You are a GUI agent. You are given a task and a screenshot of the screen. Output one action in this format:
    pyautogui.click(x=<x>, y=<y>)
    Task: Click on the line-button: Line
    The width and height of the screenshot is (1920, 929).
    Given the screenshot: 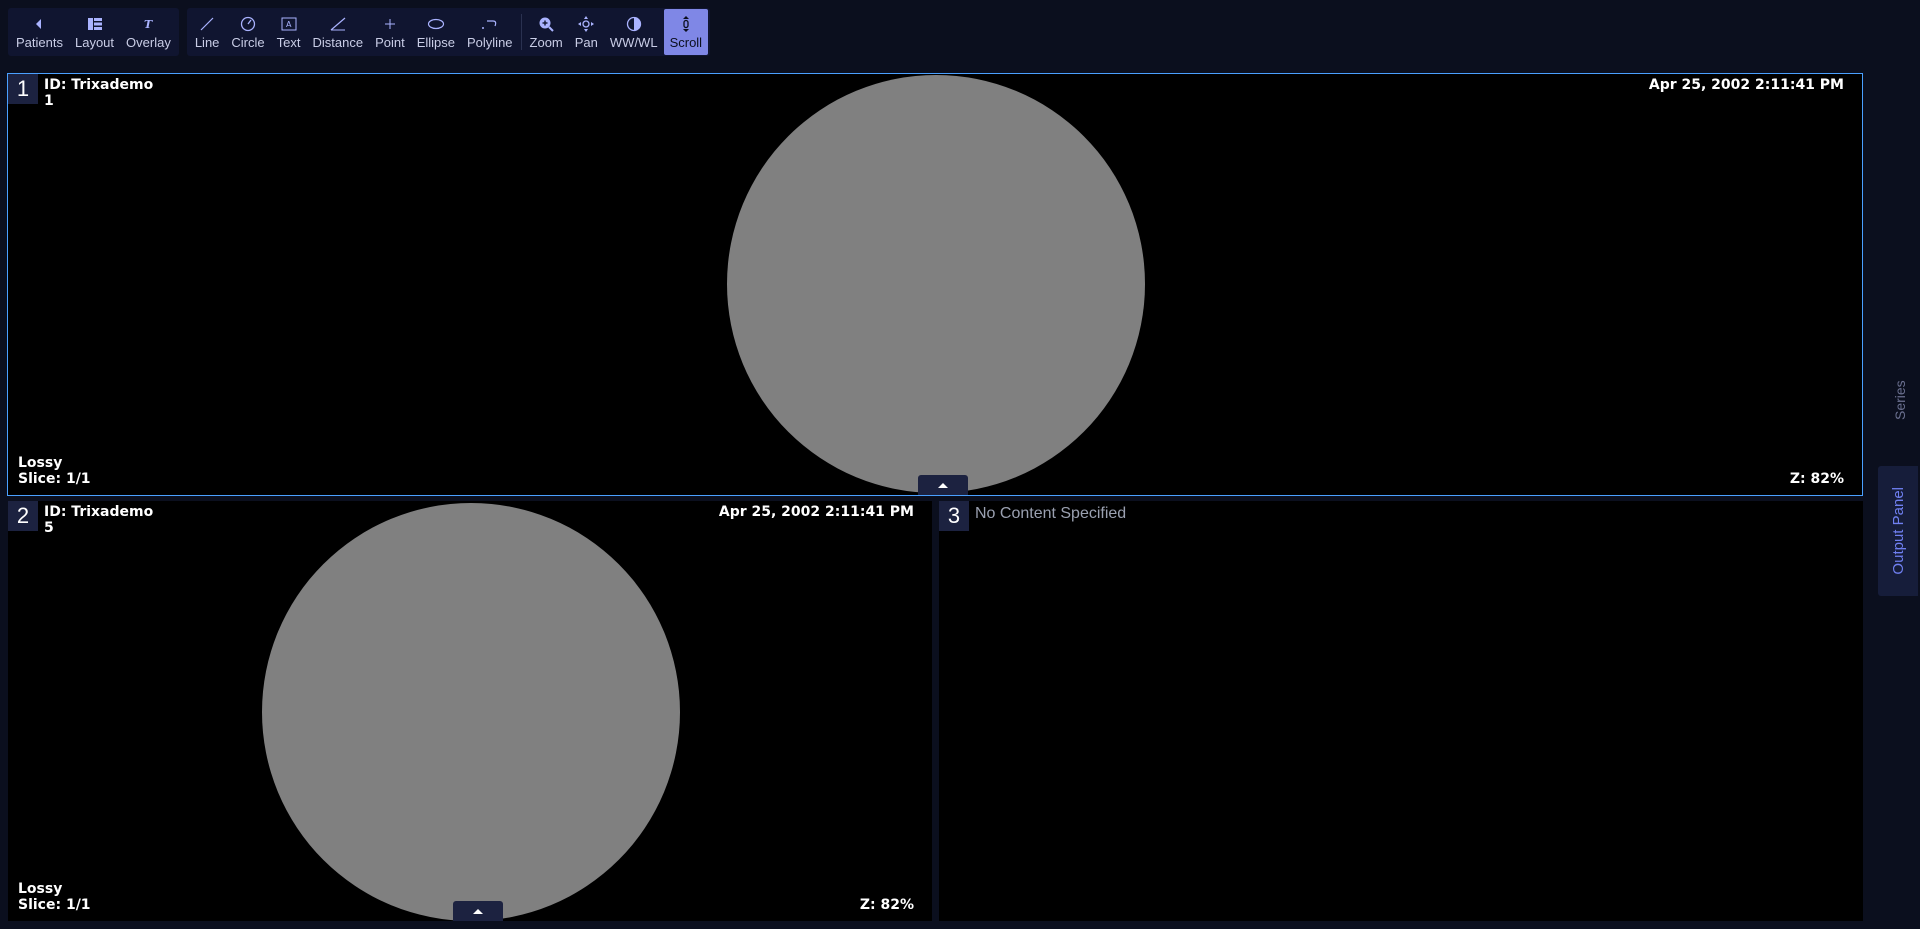 What is the action you would take?
    pyautogui.click(x=207, y=32)
    